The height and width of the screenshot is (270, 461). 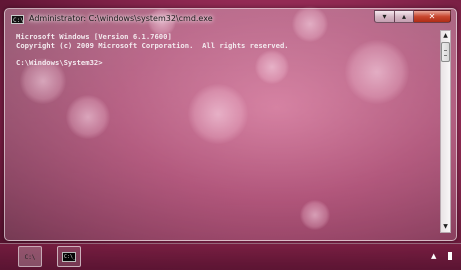 I want to click on show-hidden-icons-icon: ▲, so click(x=433, y=256).